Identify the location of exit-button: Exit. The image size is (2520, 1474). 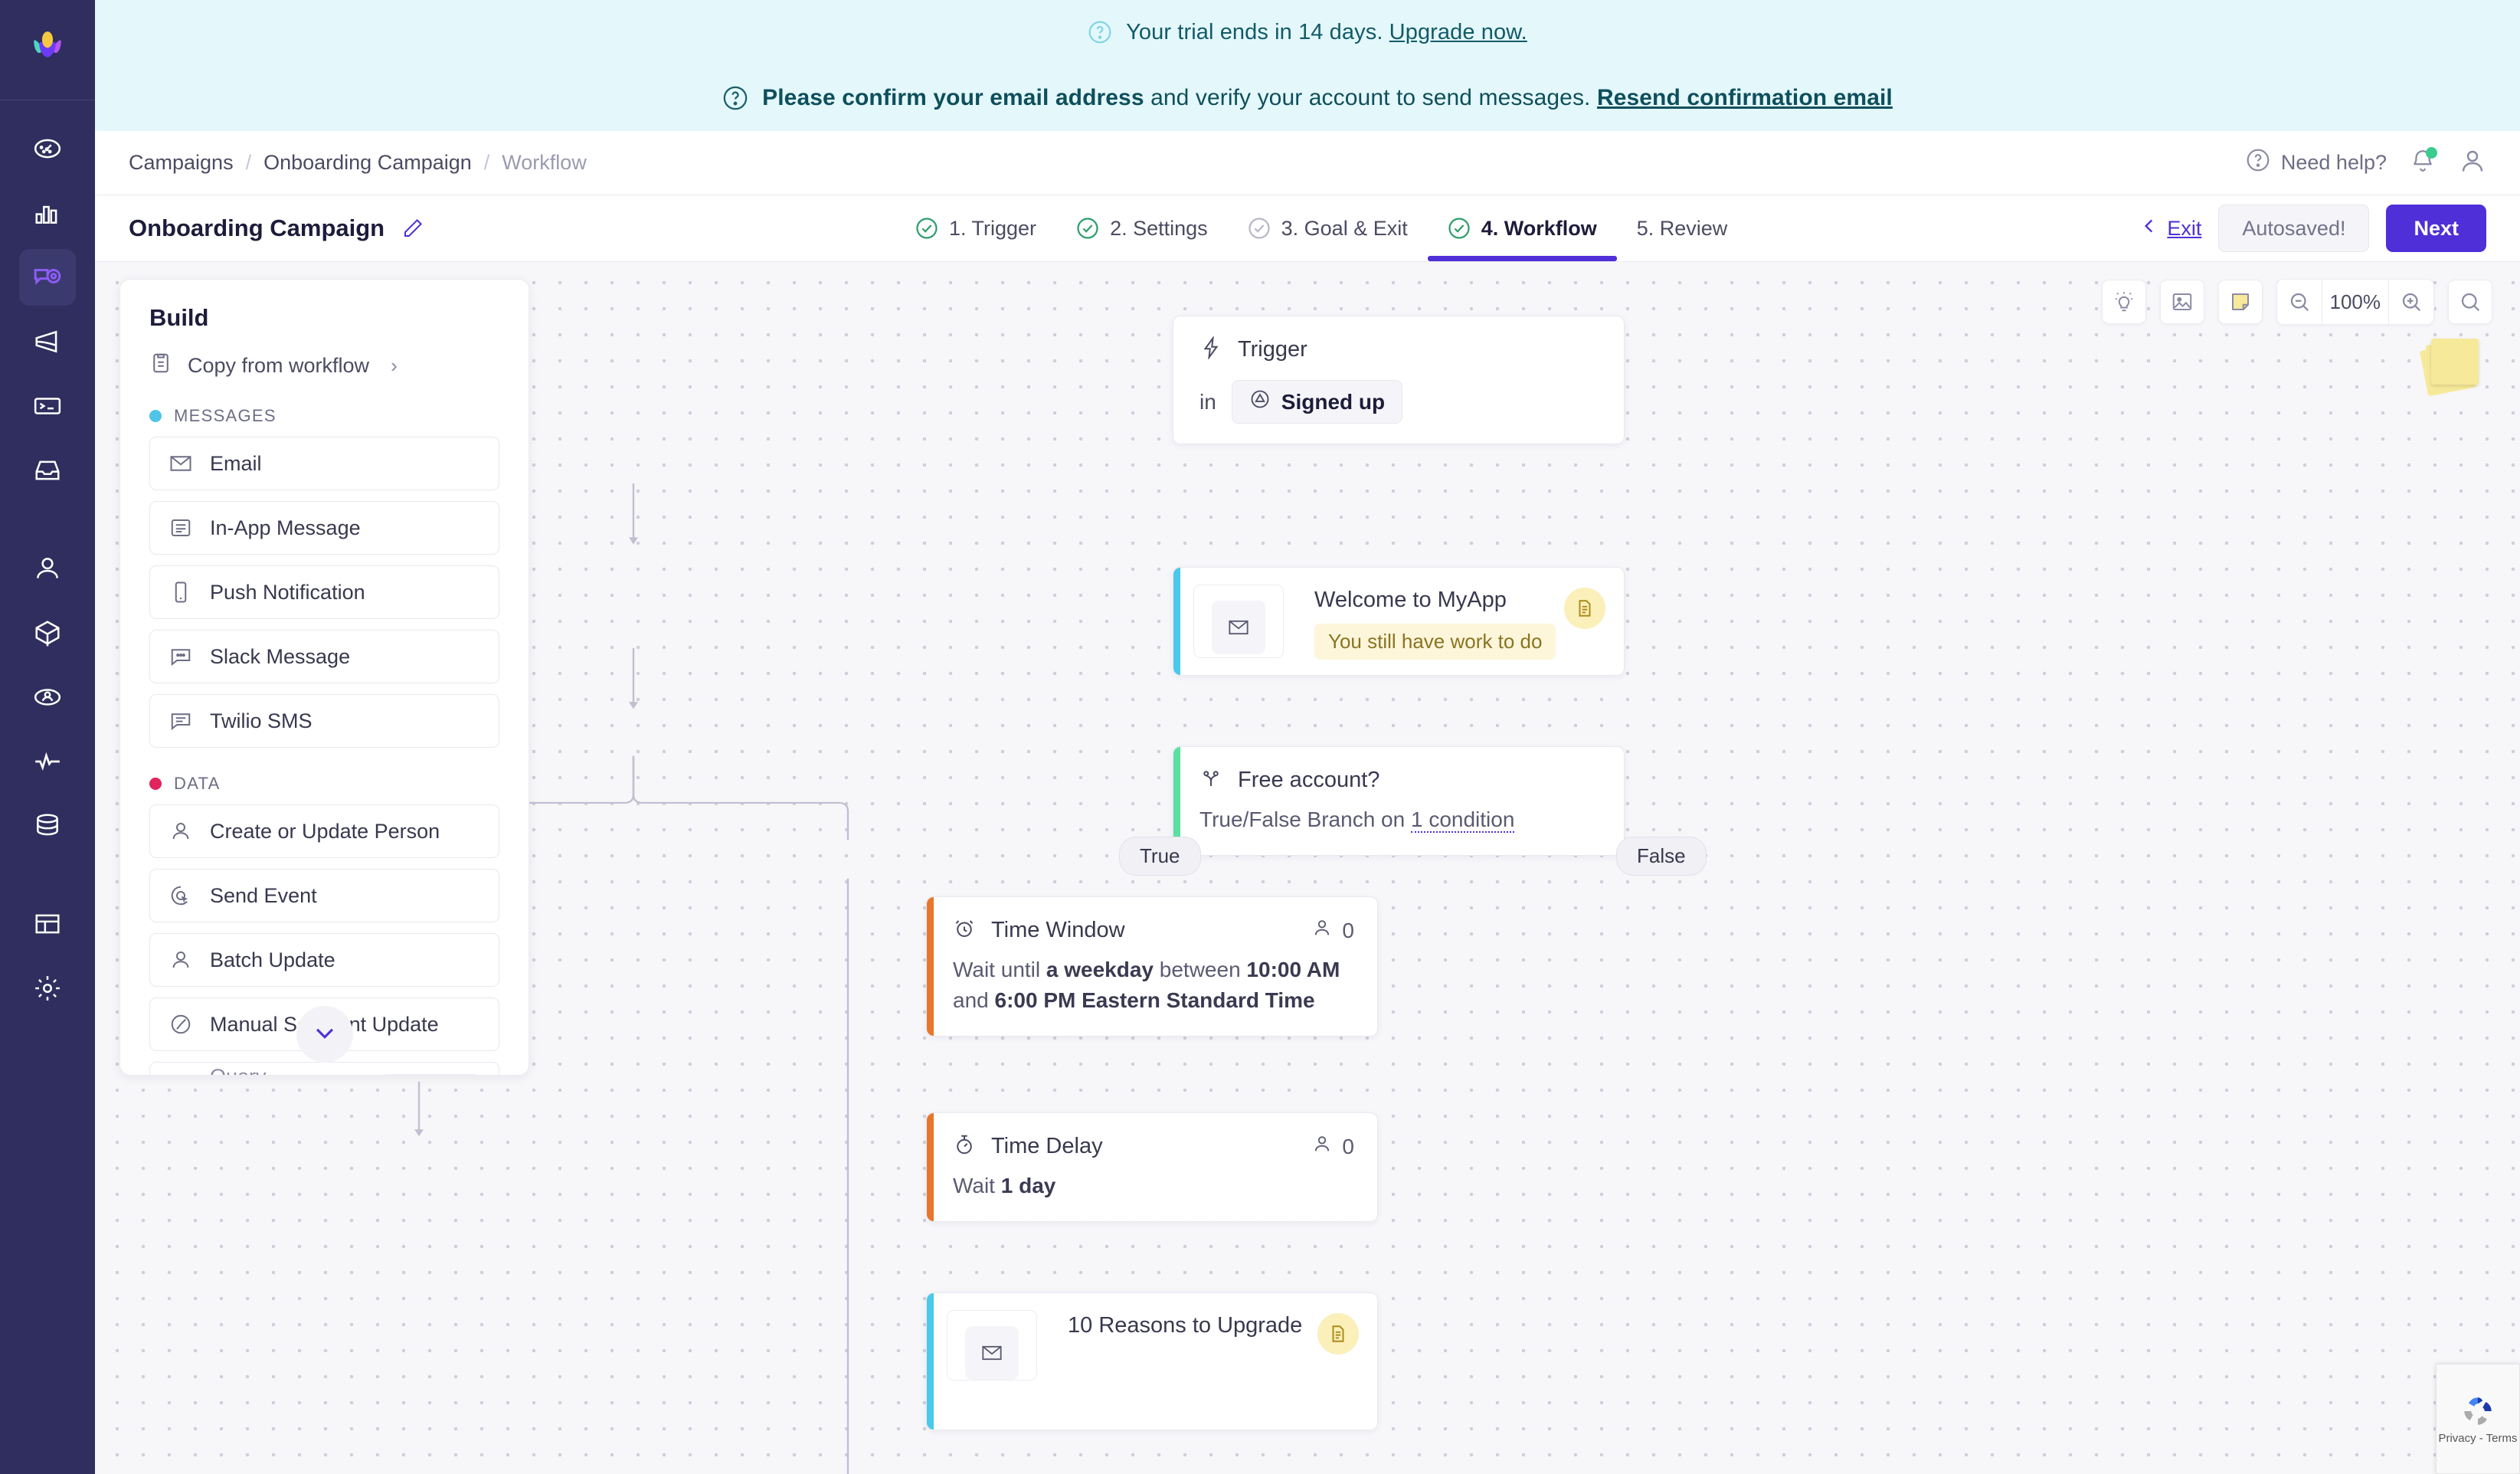
(2170, 228).